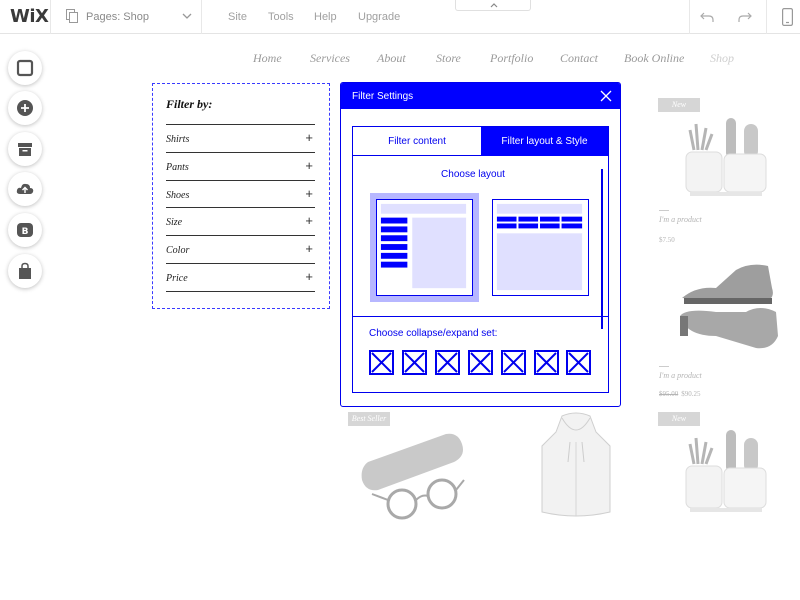  What do you see at coordinates (680, 394) in the screenshot?
I see `product-price: $95.00 $90.25` at bounding box center [680, 394].